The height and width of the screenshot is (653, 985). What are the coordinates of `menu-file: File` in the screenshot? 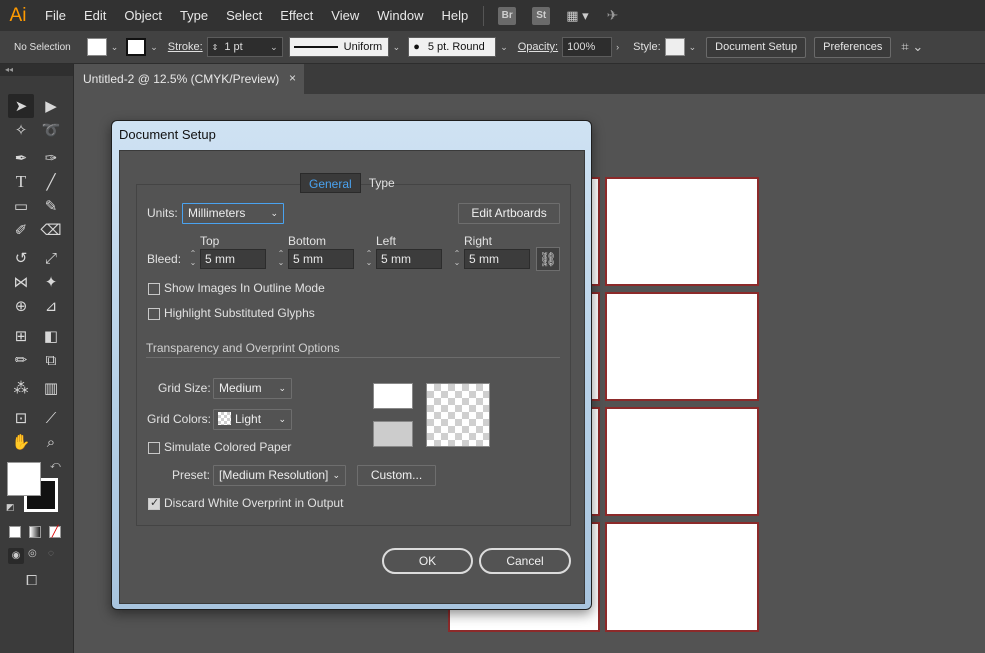 It's located at (55, 15).